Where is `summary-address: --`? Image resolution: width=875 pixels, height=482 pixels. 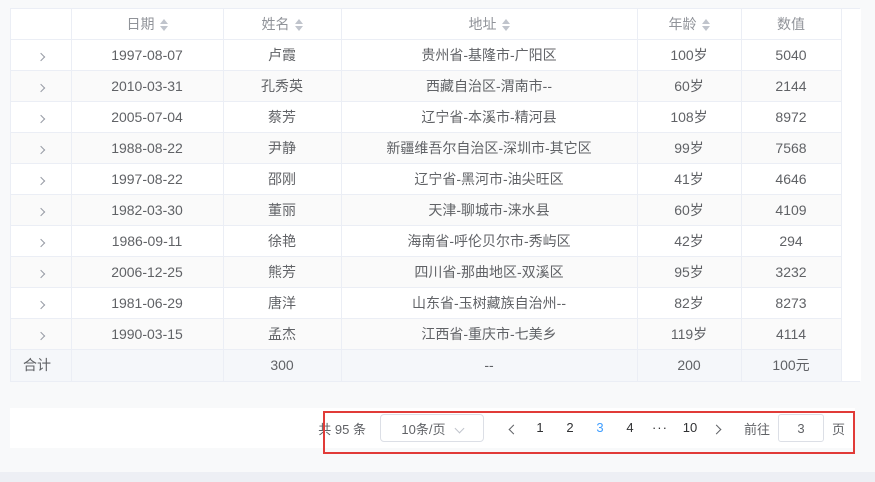
summary-address: -- is located at coordinates (489, 365).